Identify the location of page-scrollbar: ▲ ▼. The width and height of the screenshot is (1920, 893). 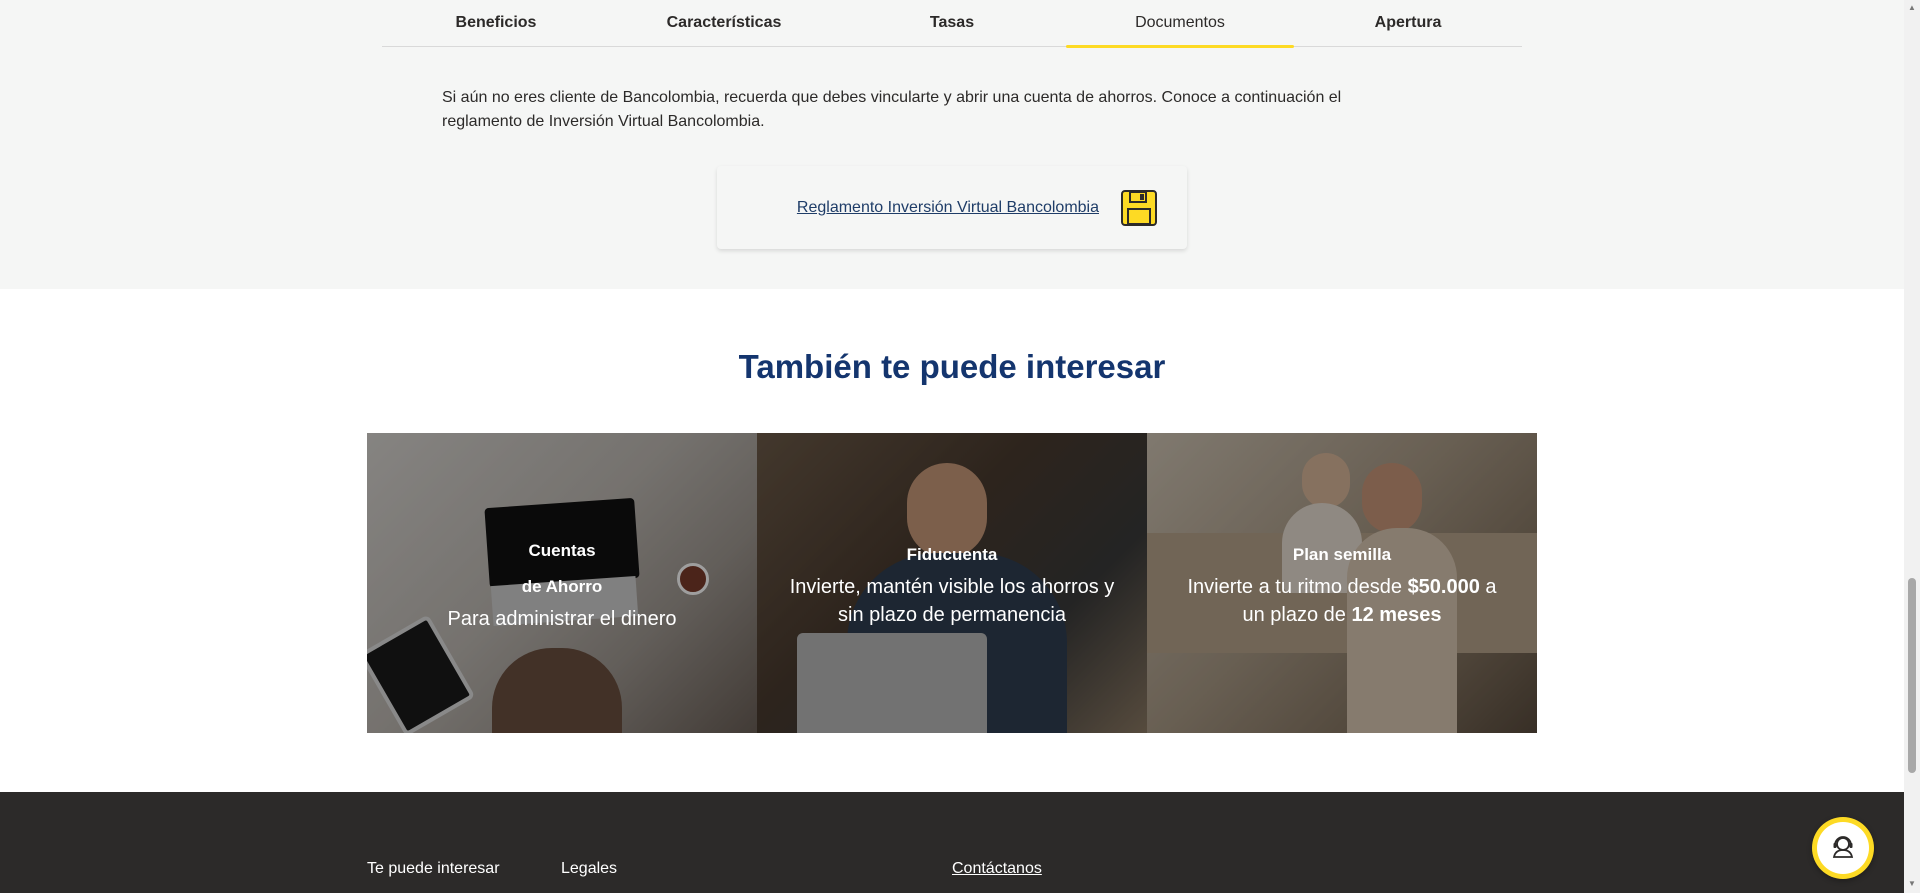
(1912, 446).